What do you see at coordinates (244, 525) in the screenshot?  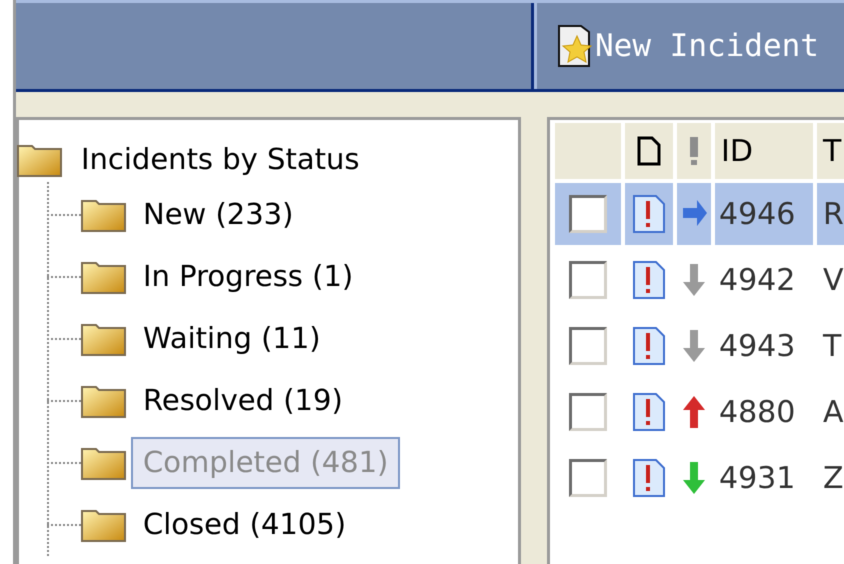 I see `tree-item: Closed (4105)` at bounding box center [244, 525].